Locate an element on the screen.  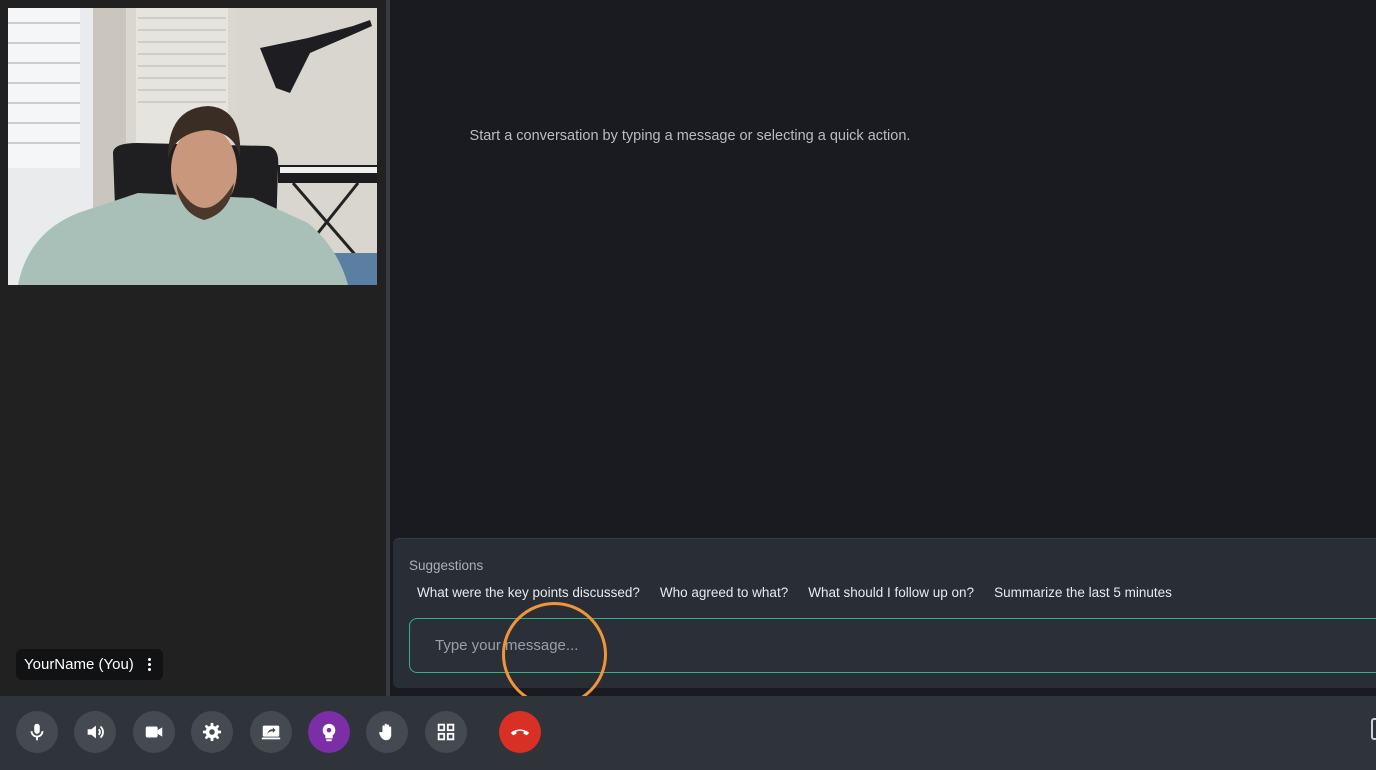
raise-hand-icon is located at coordinates (385, 732).